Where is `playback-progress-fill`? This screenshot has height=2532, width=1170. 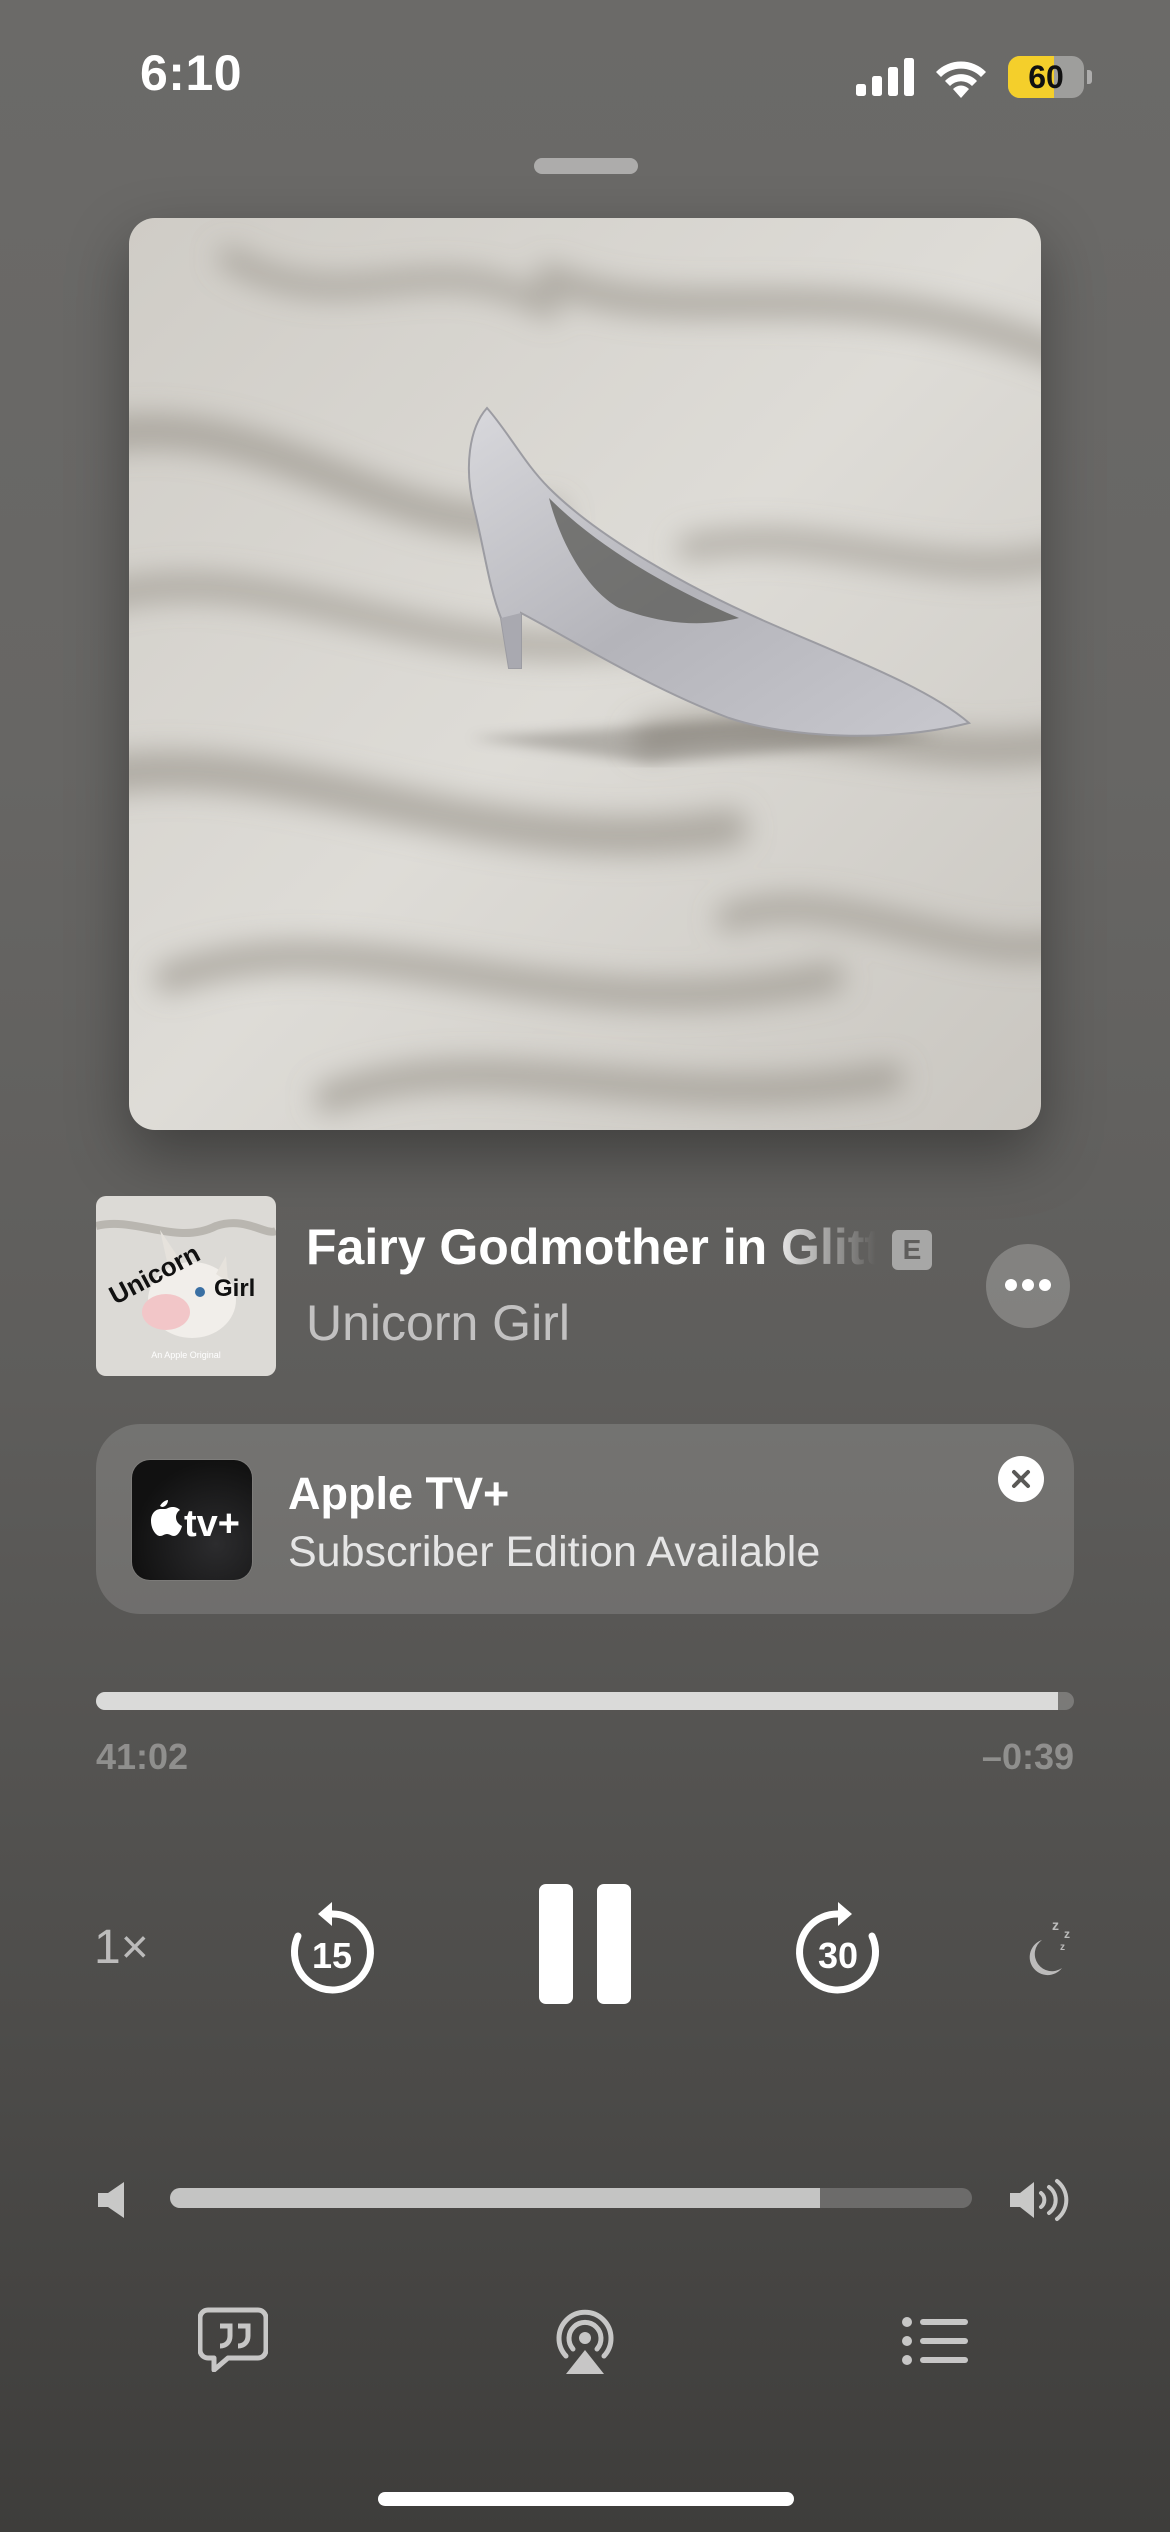
playback-progress-fill is located at coordinates (577, 1701).